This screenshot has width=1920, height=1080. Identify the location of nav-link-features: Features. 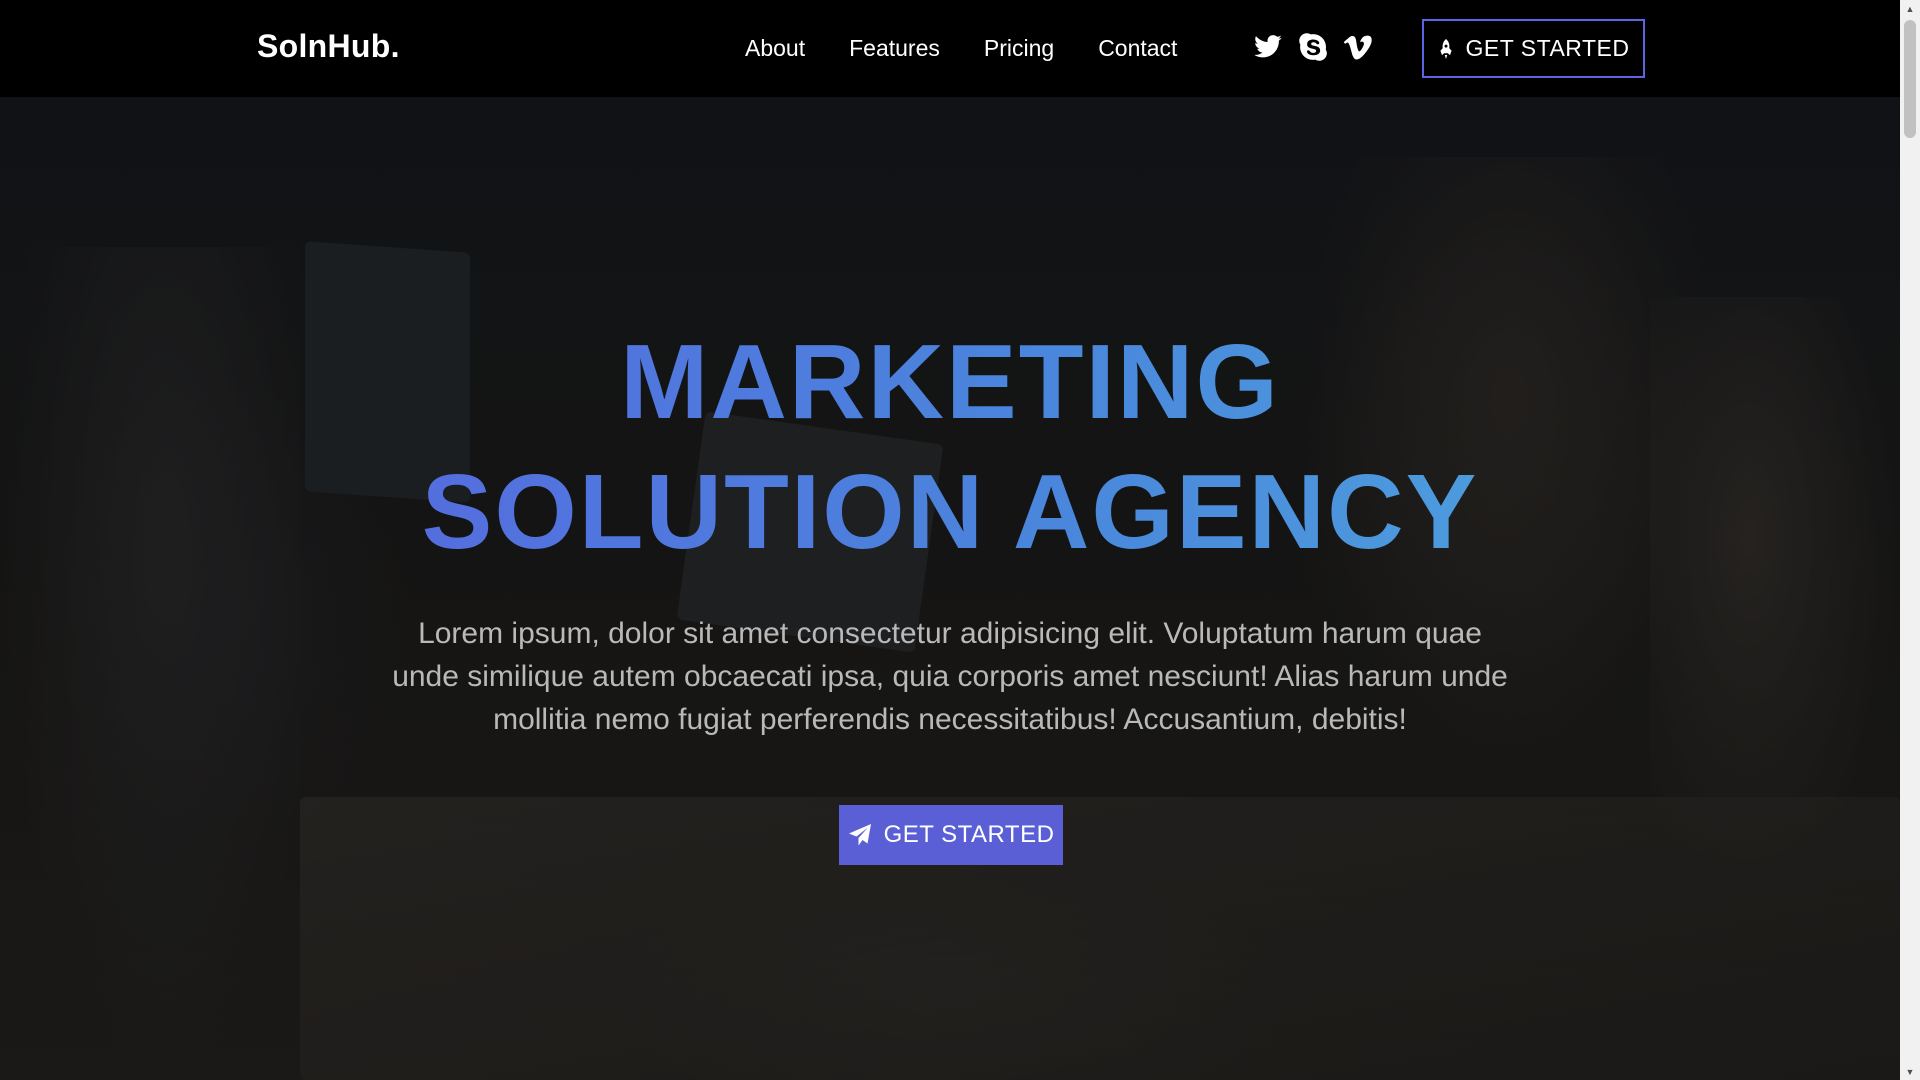
(894, 48).